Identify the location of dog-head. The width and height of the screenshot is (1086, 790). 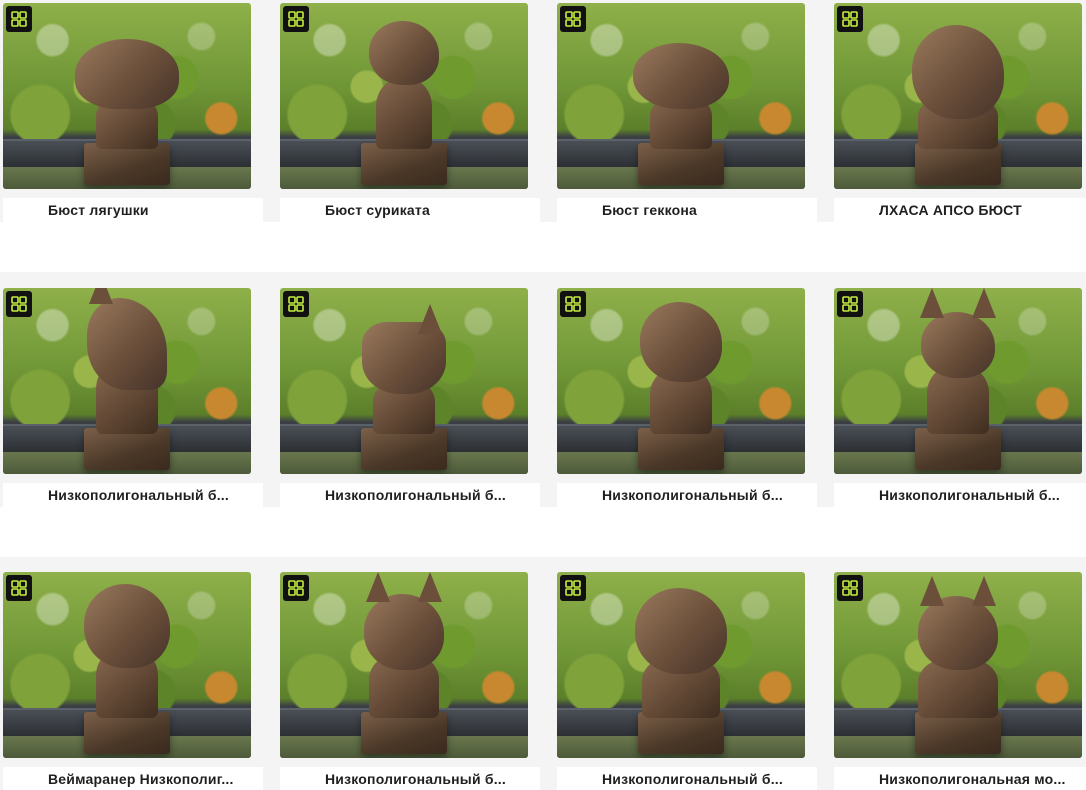
(681, 342).